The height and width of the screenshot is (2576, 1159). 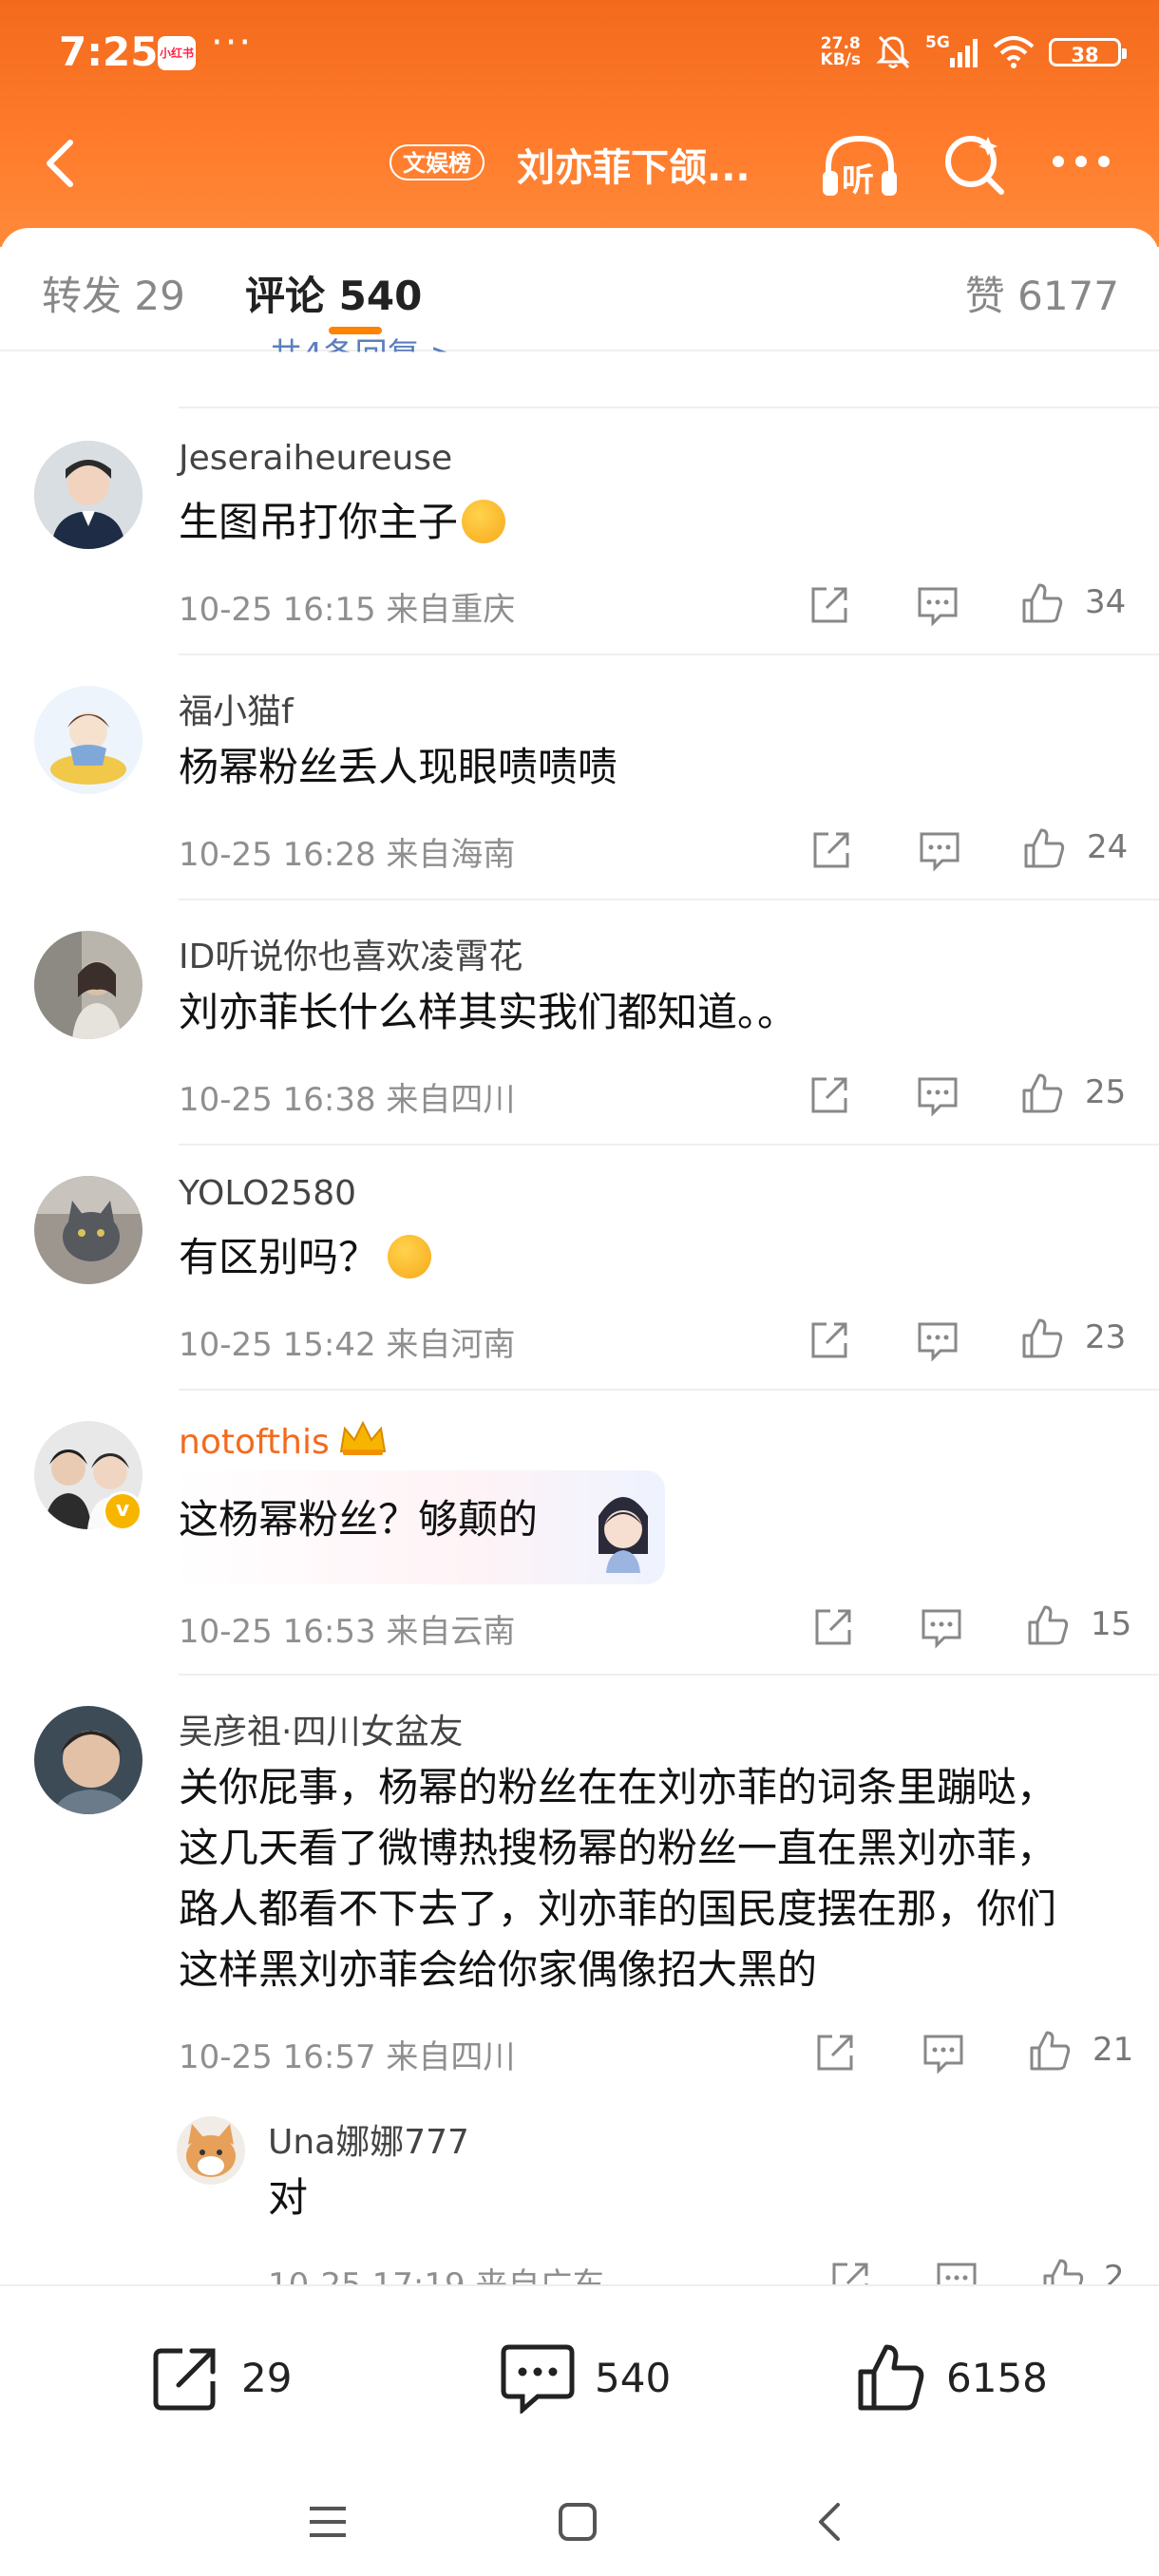 I want to click on comment-text: 有区别吗？, so click(x=305, y=1257).